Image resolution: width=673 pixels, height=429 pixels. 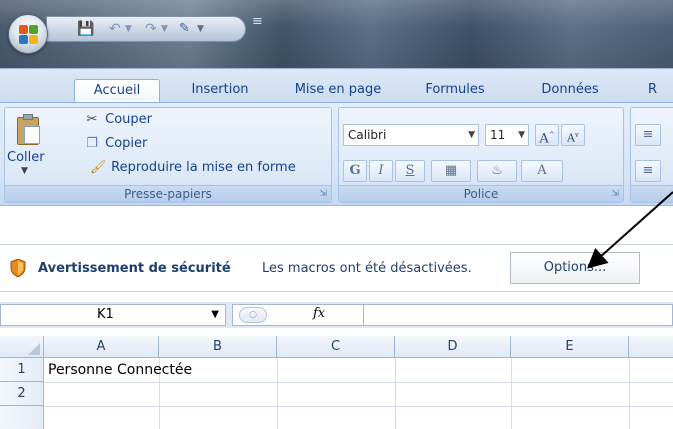 What do you see at coordinates (215, 315) in the screenshot?
I see `name-box-dropdown-icon: ▼` at bounding box center [215, 315].